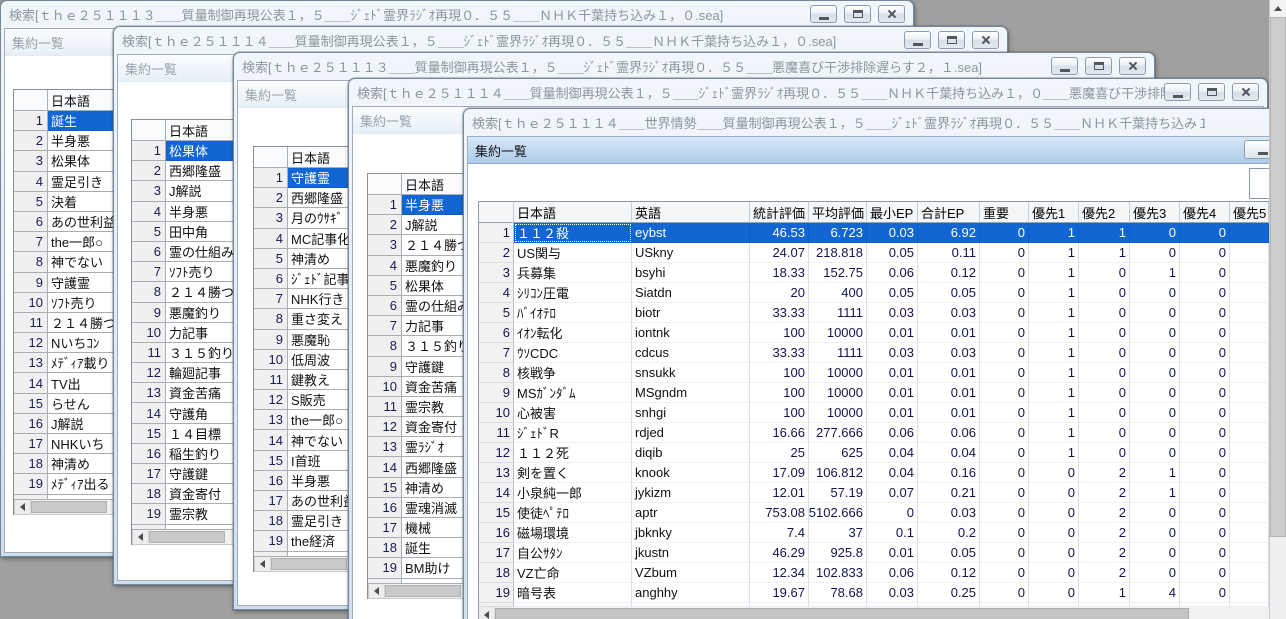 This screenshot has width=1286, height=619. Describe the element at coordinates (1104, 493) in the screenshot. I see `table-cell: 2` at that location.